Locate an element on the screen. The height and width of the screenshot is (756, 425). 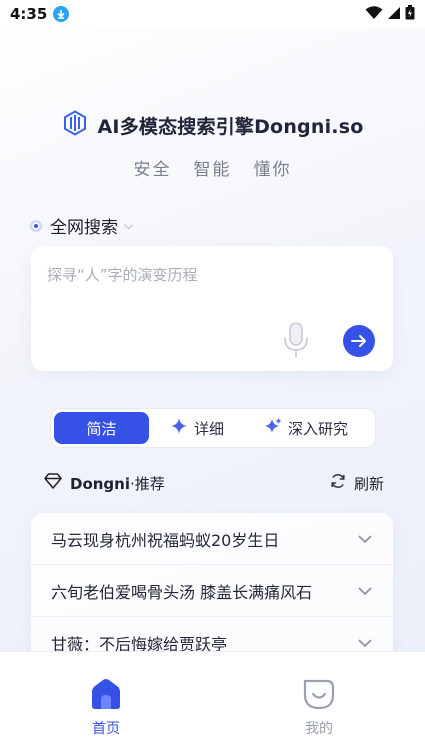
tagline: 安全 智能 懂你 is located at coordinates (212, 167).